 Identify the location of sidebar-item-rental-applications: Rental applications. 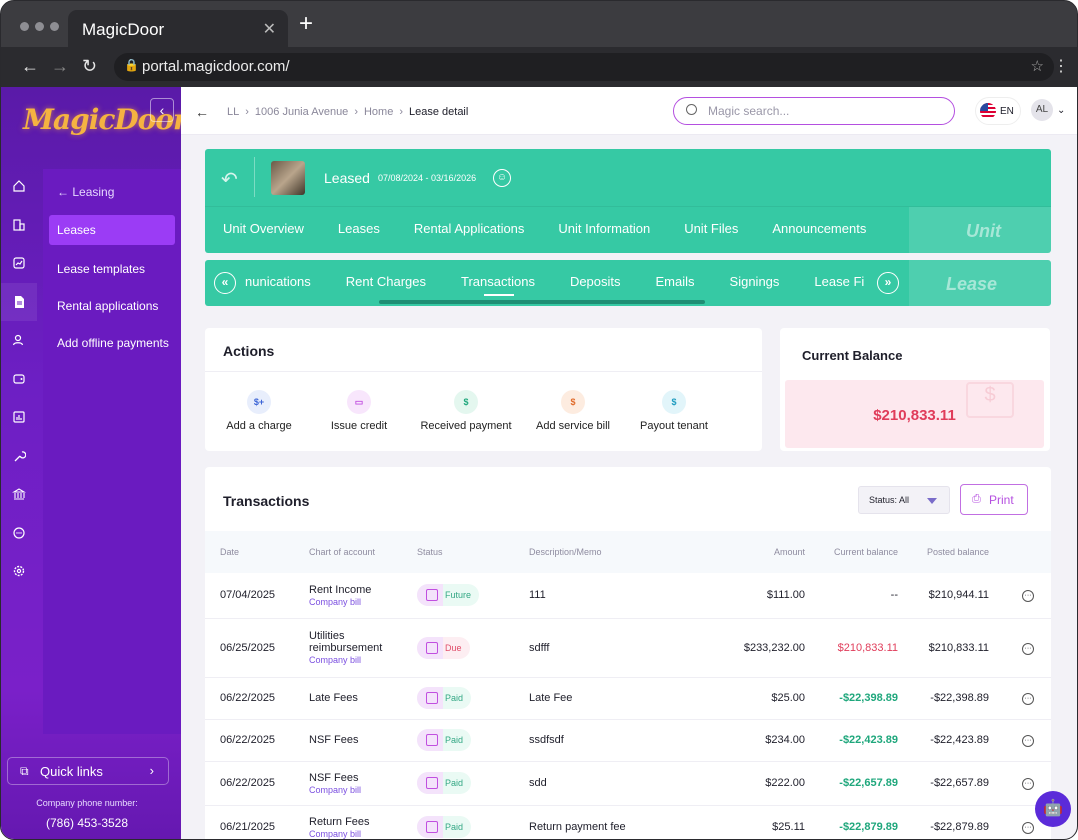
(112, 306).